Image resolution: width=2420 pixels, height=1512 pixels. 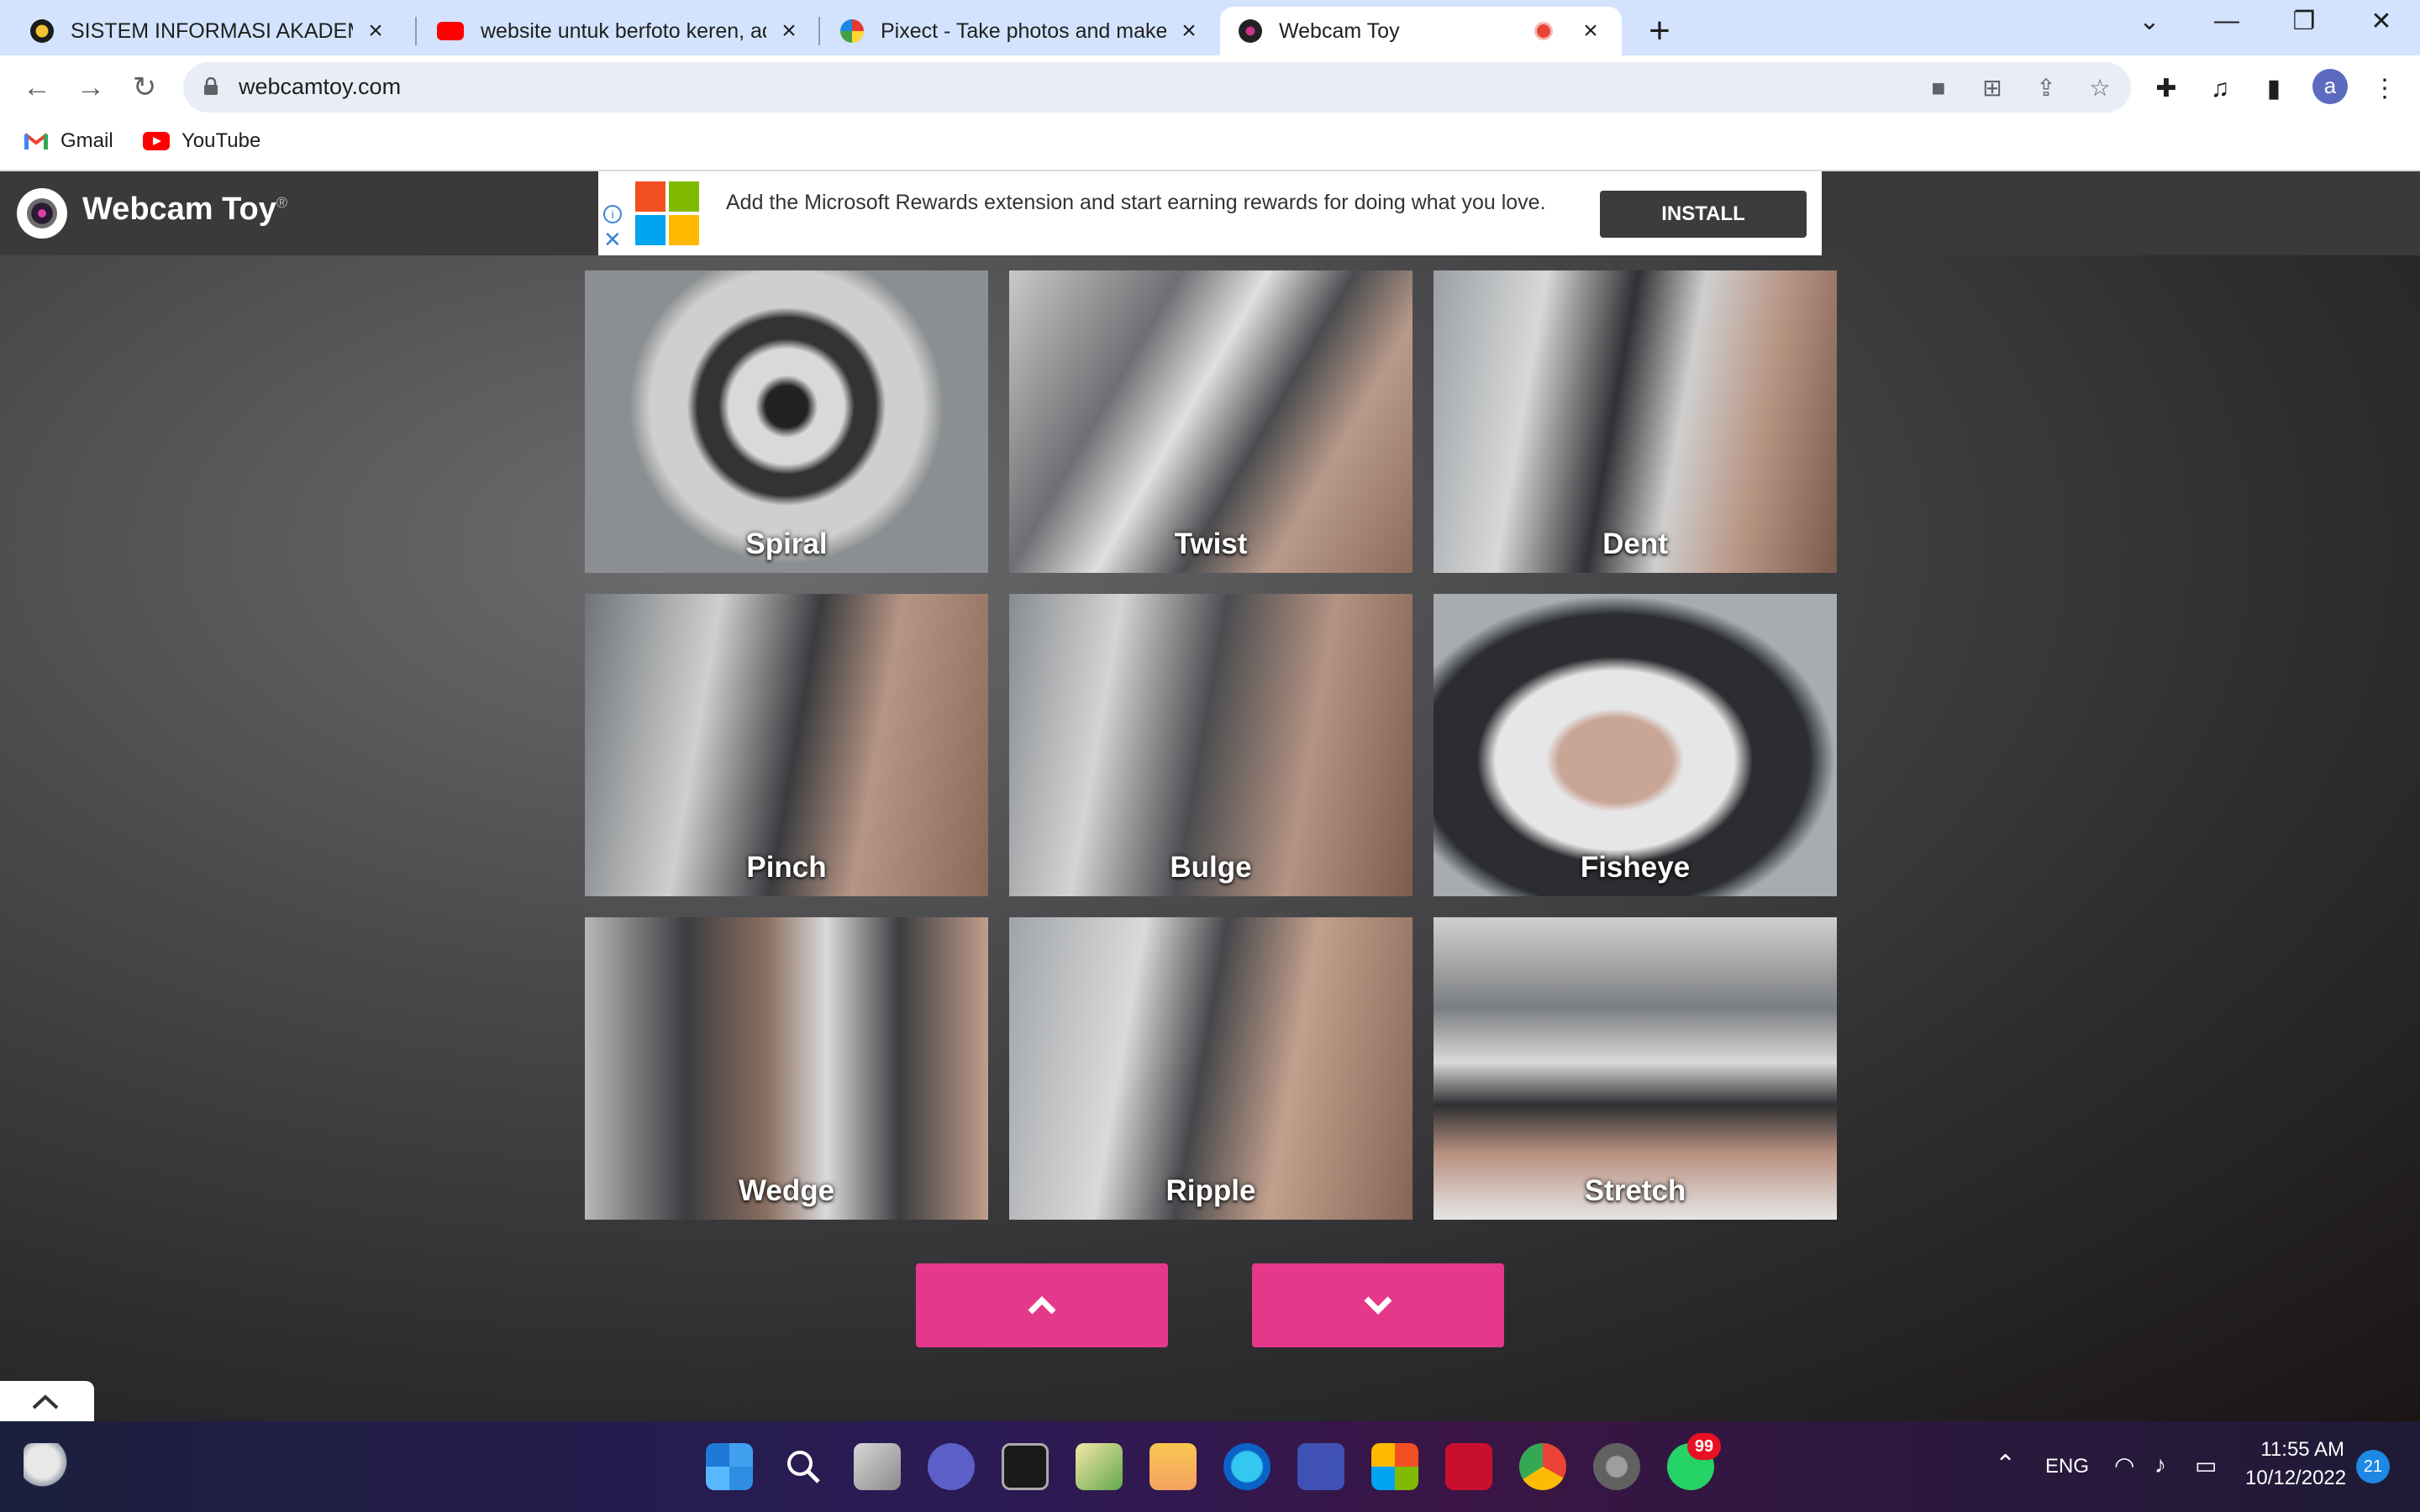 I want to click on windows-taskbar: 99 ⌃ ENG ◠ ♪ ▭ 11:55 AM 10/12/2022 21, so click(x=1210, y=1466).